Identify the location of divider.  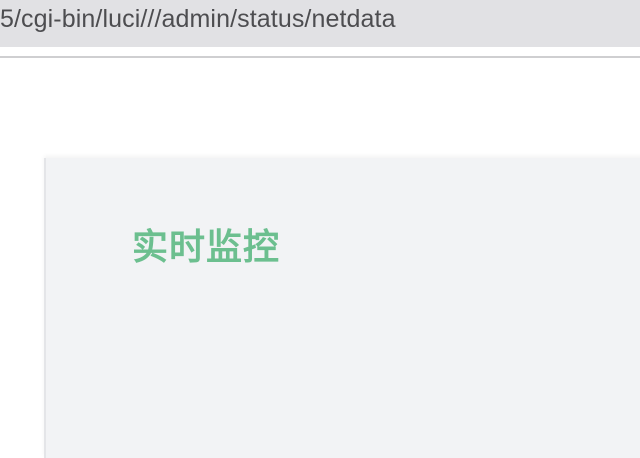
(320, 57).